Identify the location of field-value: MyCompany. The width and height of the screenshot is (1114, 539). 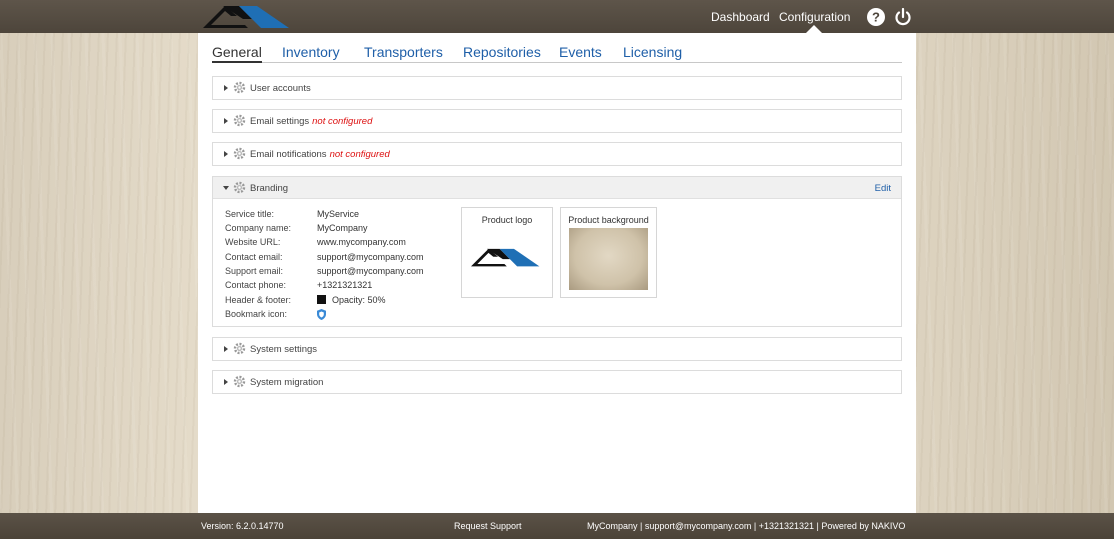
(342, 228).